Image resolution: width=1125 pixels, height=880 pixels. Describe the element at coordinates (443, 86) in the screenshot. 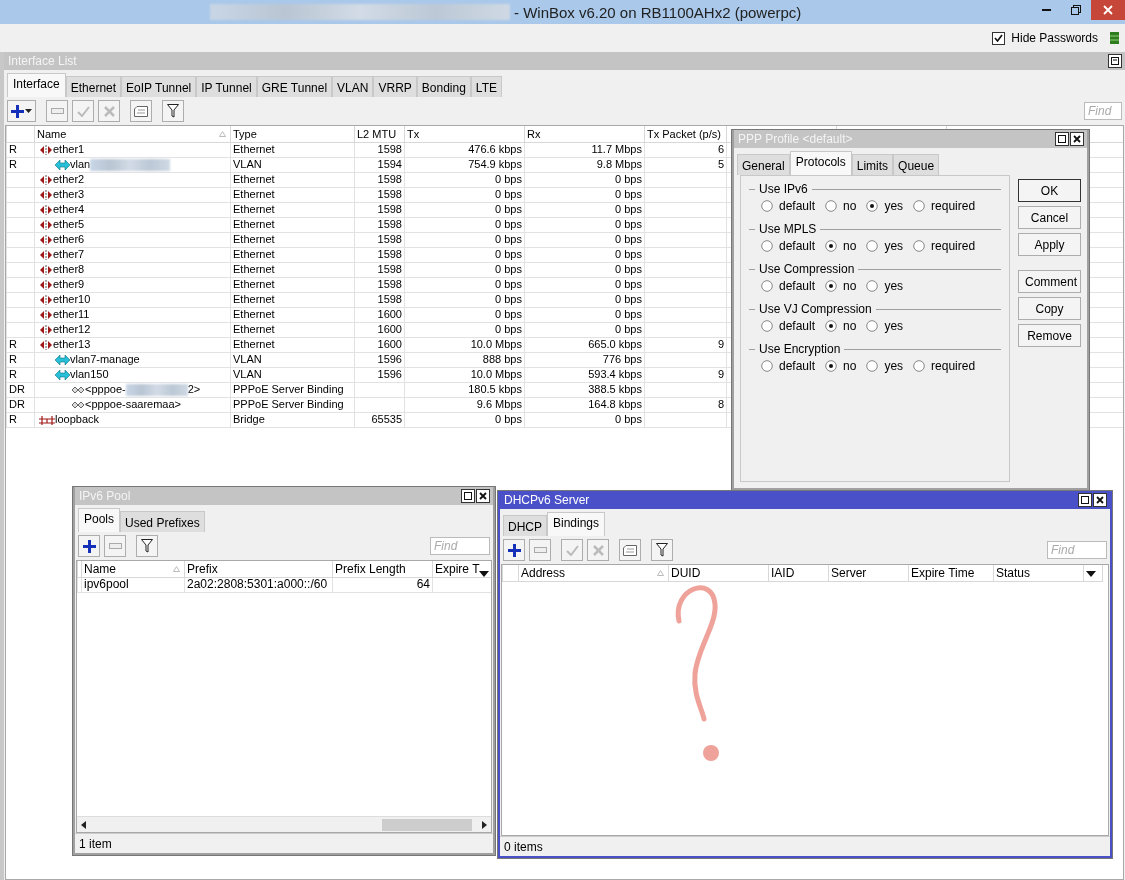

I see `tab: Bonding` at that location.